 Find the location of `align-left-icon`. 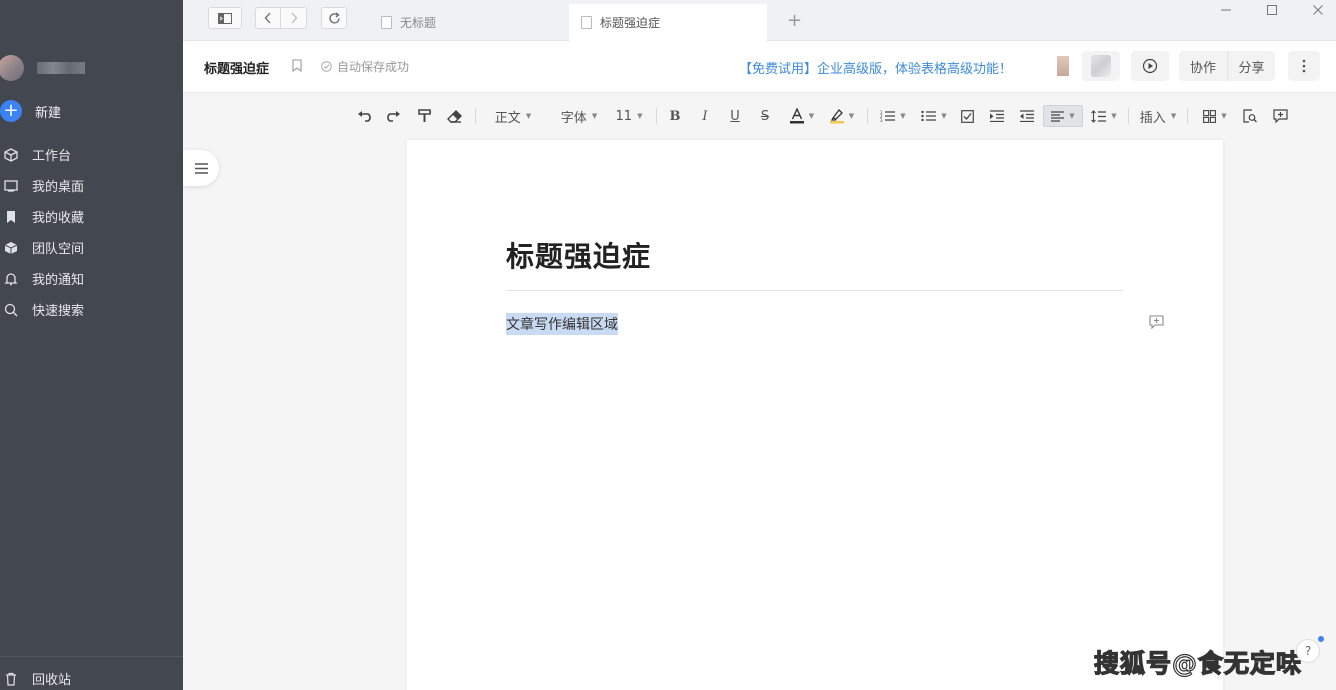

align-left-icon is located at coordinates (1058, 116).